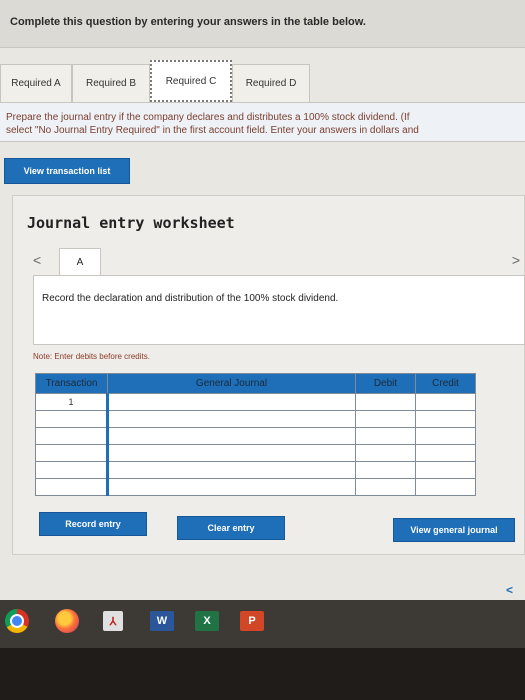  I want to click on table-row: 1, so click(255, 402).